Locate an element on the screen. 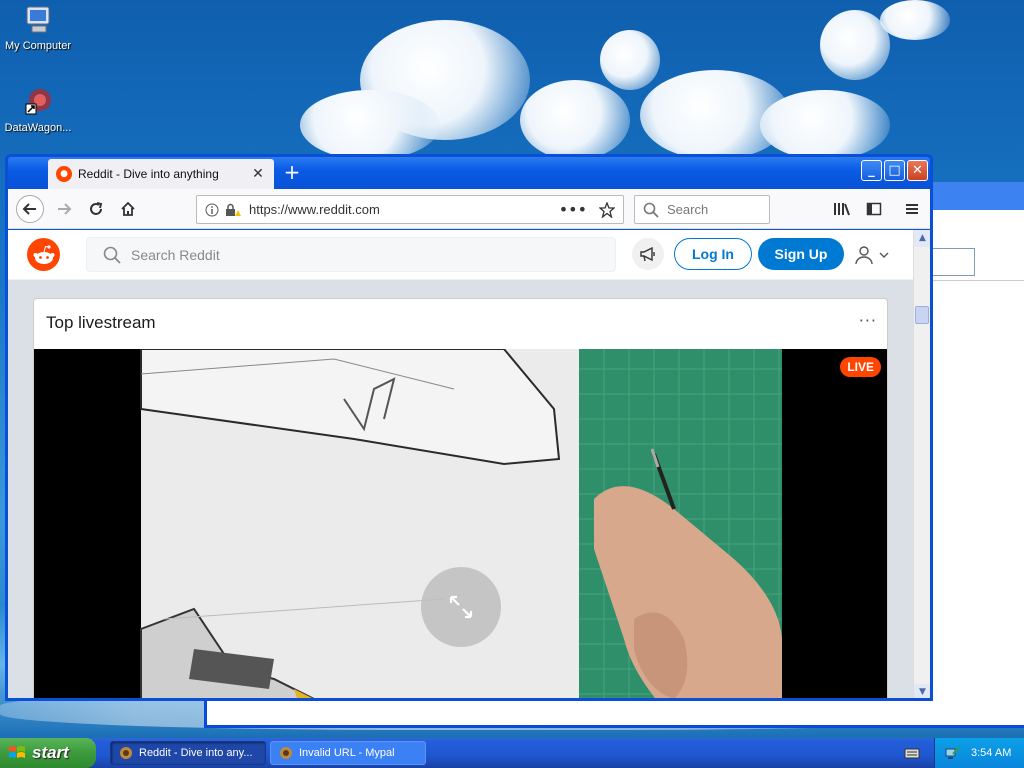 Image resolution: width=1024 pixels, height=768 pixels. reddit-favicon-icon: ● is located at coordinates (64, 174).